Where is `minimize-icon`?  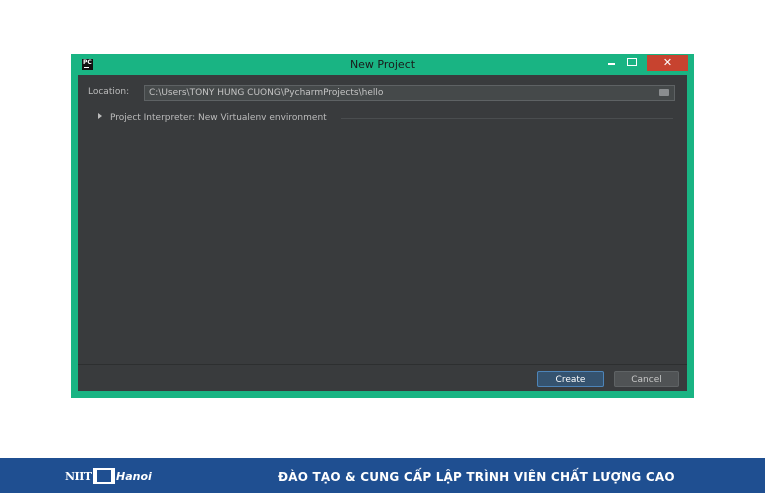
minimize-icon is located at coordinates (611, 64).